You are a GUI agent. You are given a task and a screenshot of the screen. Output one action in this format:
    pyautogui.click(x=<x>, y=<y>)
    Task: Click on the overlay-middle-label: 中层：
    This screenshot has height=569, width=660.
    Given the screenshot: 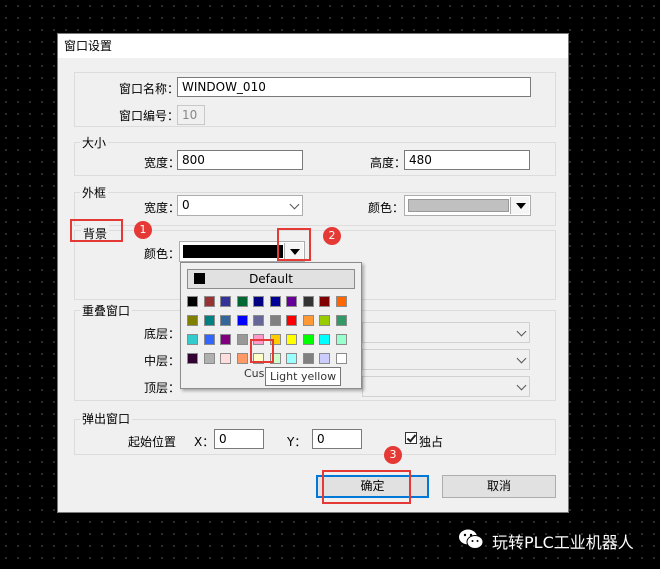 What is the action you would take?
    pyautogui.click(x=162, y=361)
    